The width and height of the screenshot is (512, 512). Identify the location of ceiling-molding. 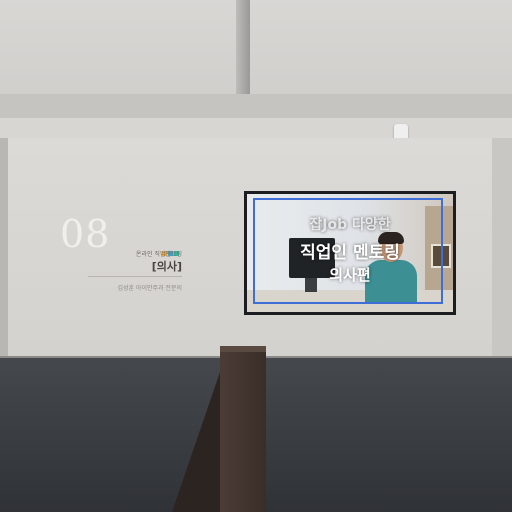
(256, 128).